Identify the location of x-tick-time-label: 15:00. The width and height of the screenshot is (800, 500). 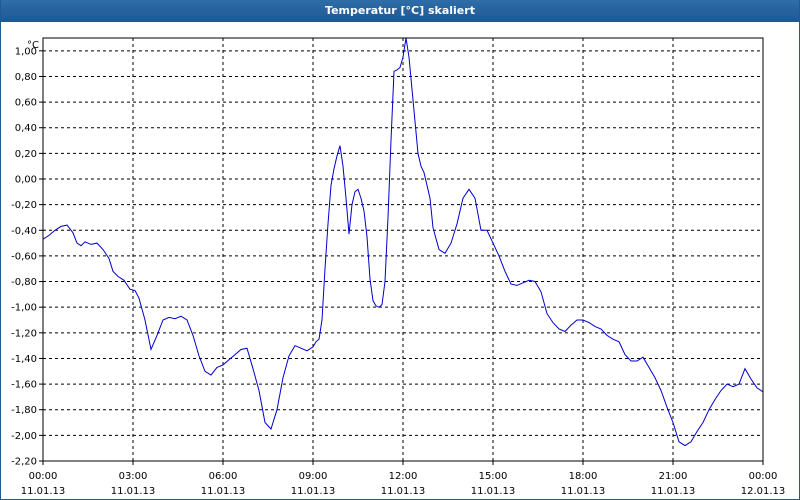
(493, 476).